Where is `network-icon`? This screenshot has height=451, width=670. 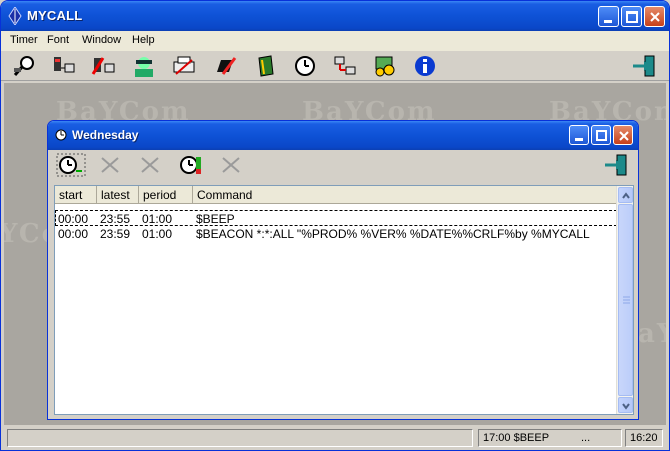 network-icon is located at coordinates (345, 65).